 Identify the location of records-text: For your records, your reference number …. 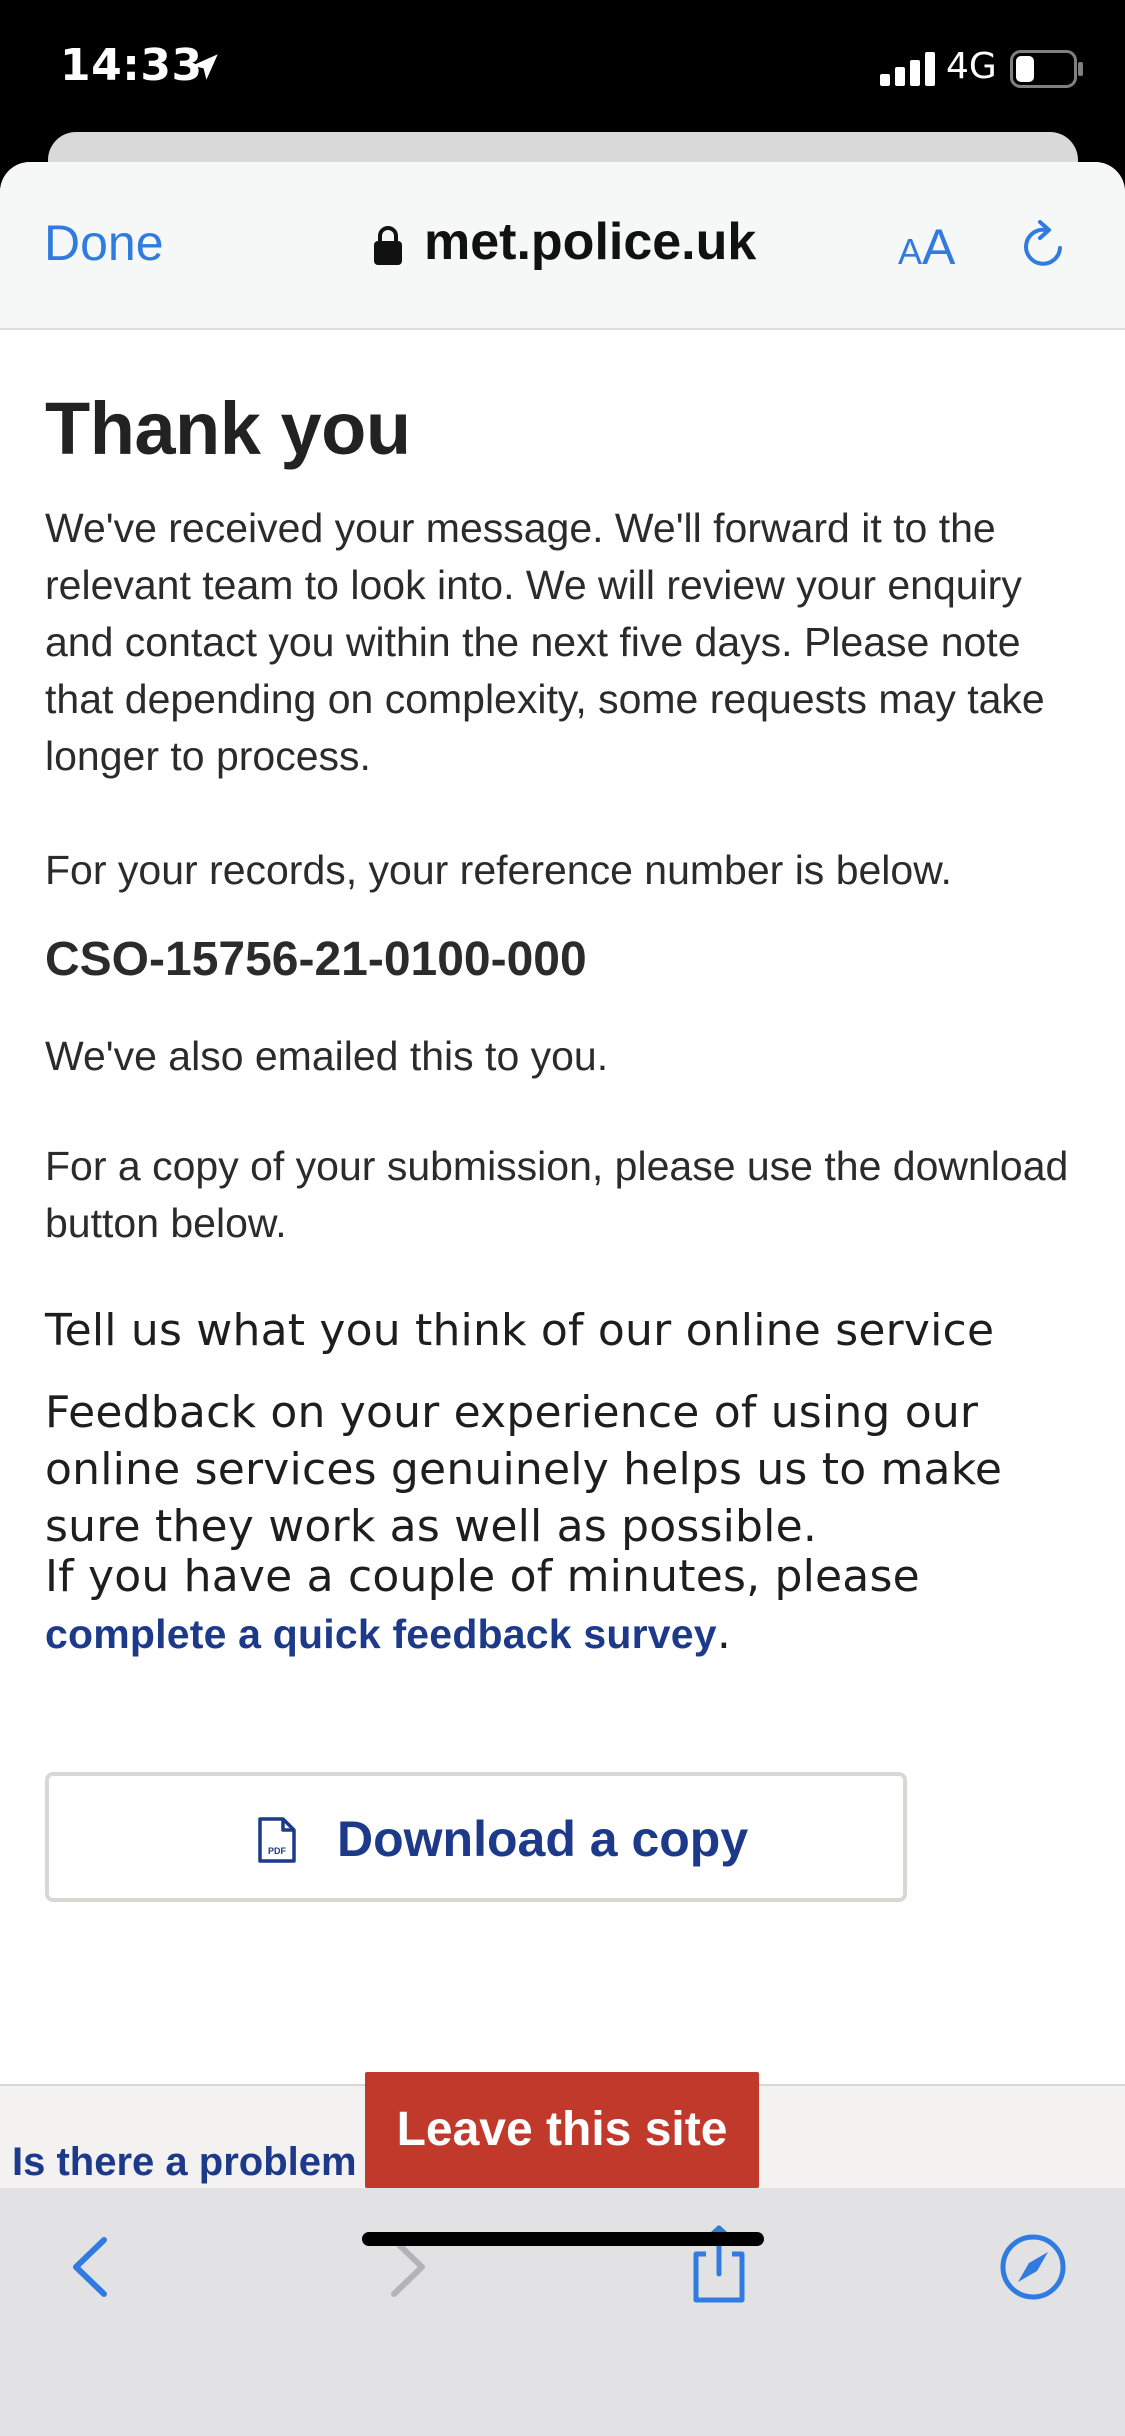
(498, 870).